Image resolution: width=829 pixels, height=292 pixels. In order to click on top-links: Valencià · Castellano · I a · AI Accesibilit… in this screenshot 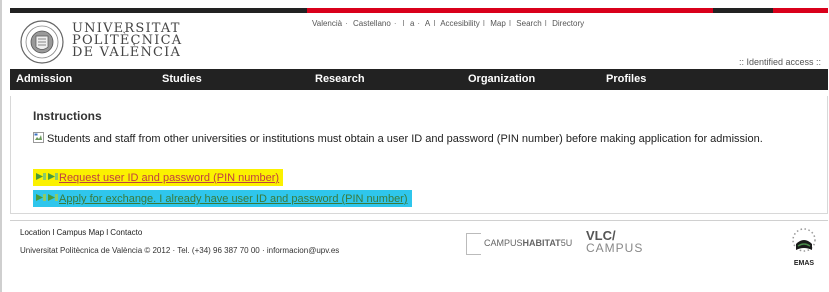, I will do `click(448, 23)`.